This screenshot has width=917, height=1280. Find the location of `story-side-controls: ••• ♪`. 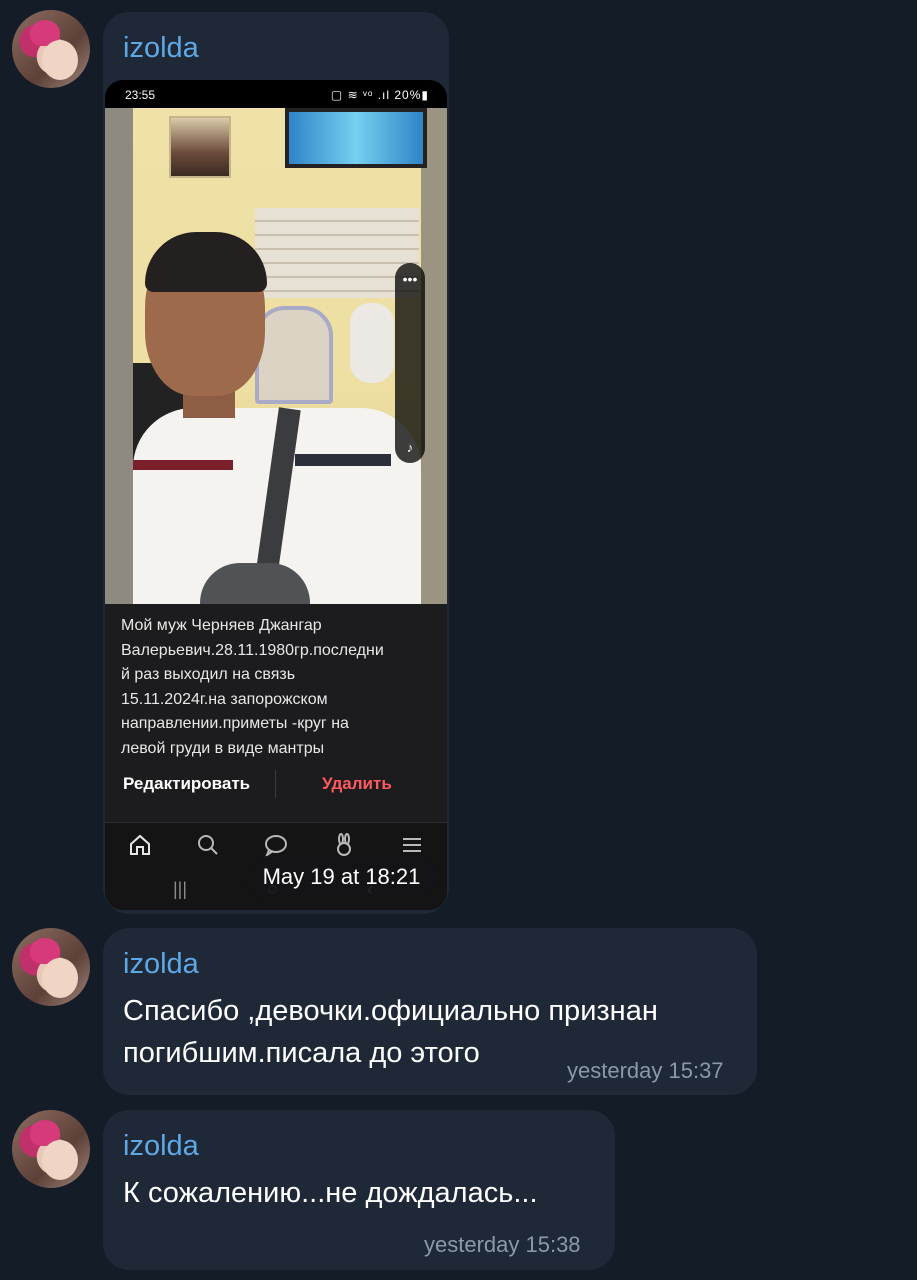

story-side-controls: ••• ♪ is located at coordinates (410, 363).